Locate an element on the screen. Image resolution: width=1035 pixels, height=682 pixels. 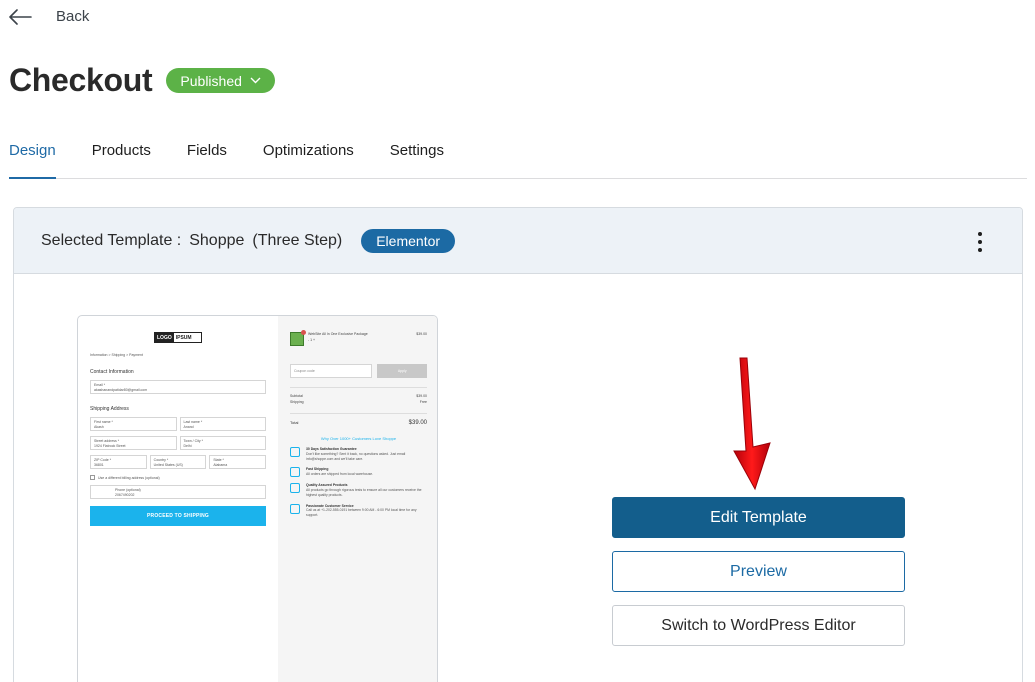
thumbnail-coupon-row: Coupon code Apply is located at coordinates (358, 371).